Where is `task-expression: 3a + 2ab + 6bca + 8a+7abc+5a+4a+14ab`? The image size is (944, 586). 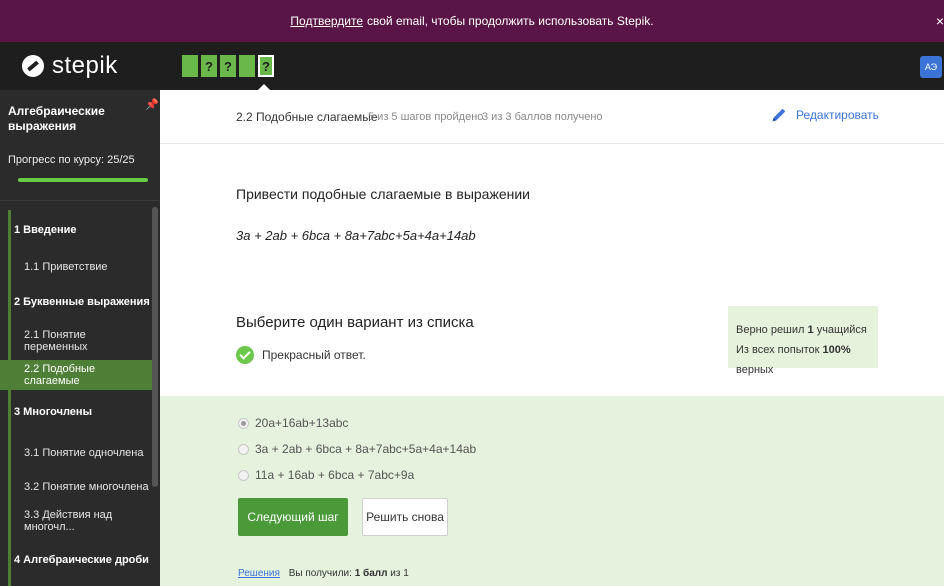 task-expression: 3a + 2ab + 6bca + 8a+7abc+5a+4a+14ab is located at coordinates (356, 235).